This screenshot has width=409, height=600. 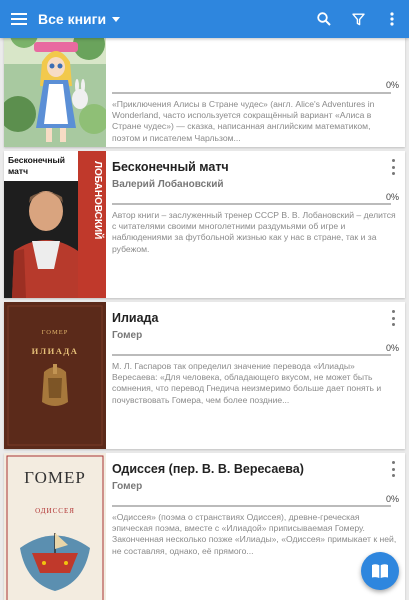 I want to click on book-cover: Бесконечный матч ЛОБАНОВСКИЙ, so click(x=55, y=224).